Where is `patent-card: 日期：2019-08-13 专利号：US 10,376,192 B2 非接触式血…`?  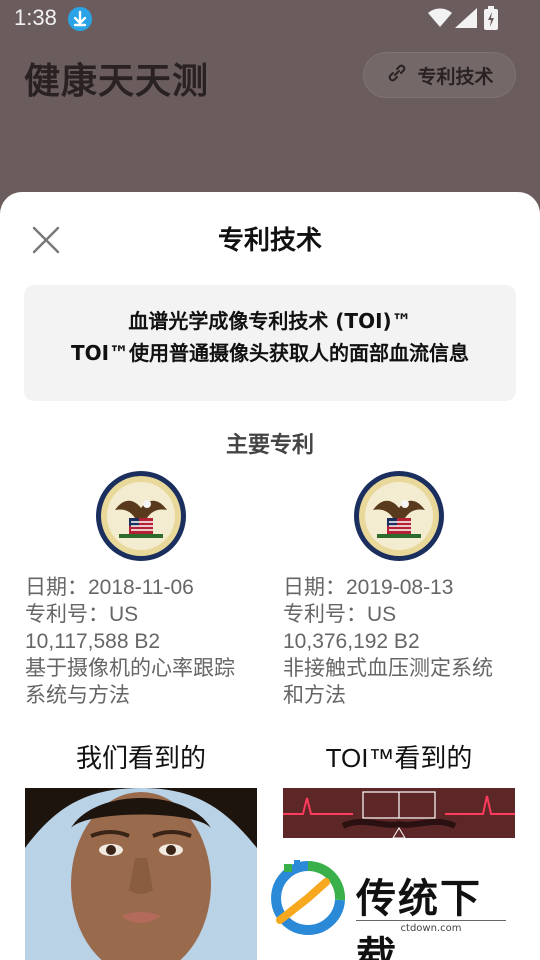
patent-card: 日期：2019-08-13 专利号：US 10,376,192 B2 非接触式血… is located at coordinates (403, 589).